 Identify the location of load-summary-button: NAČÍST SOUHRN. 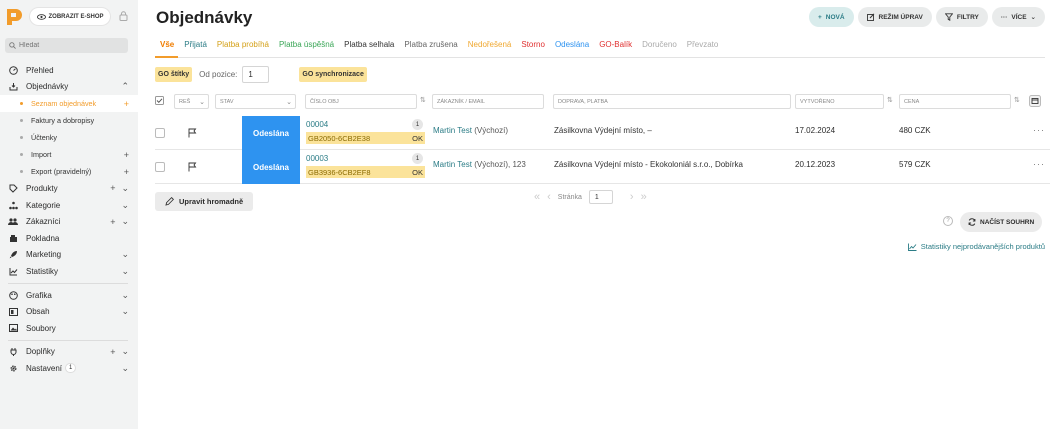
(1001, 222).